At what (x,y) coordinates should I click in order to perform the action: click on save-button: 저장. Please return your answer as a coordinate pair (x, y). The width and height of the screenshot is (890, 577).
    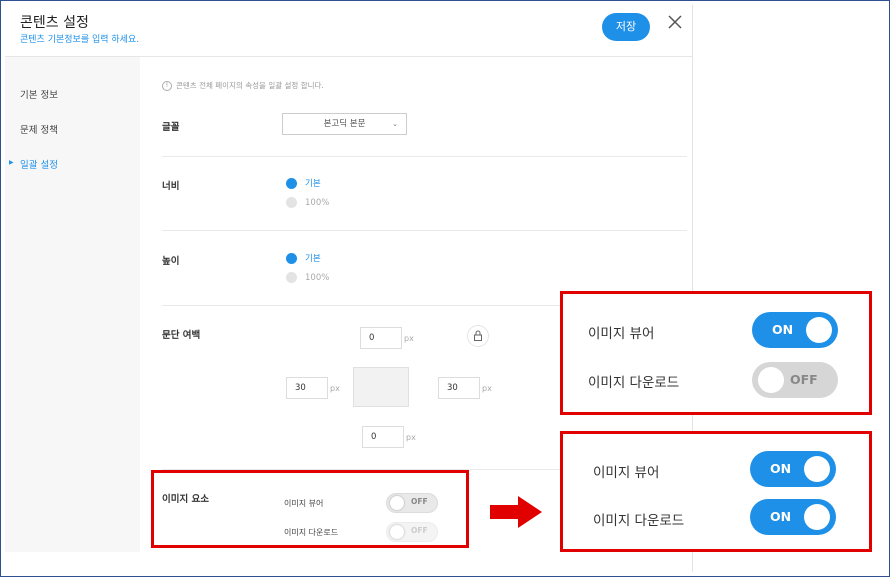
    Looking at the image, I should click on (626, 27).